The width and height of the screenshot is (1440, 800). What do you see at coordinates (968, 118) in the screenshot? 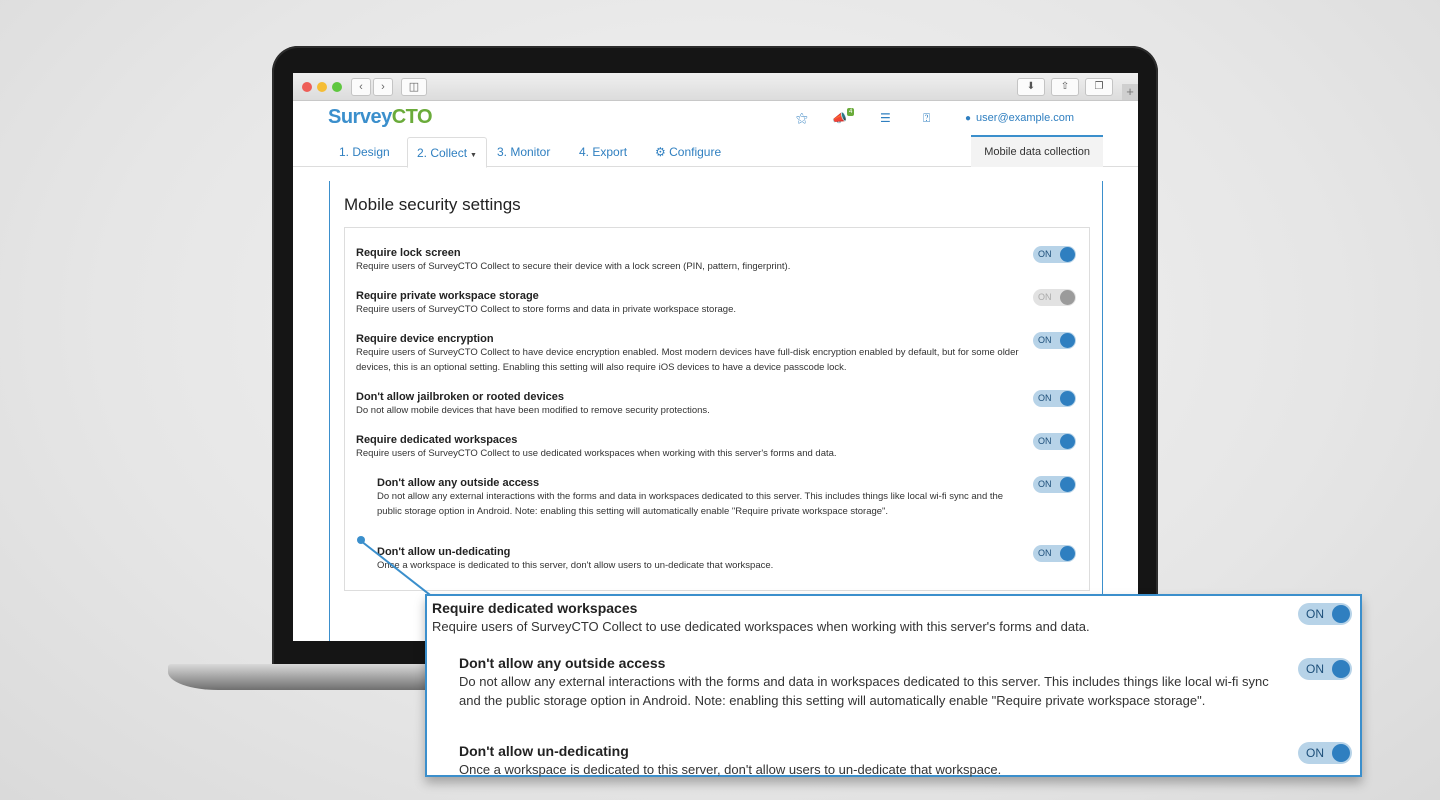
I see `user-icon: ●` at bounding box center [968, 118].